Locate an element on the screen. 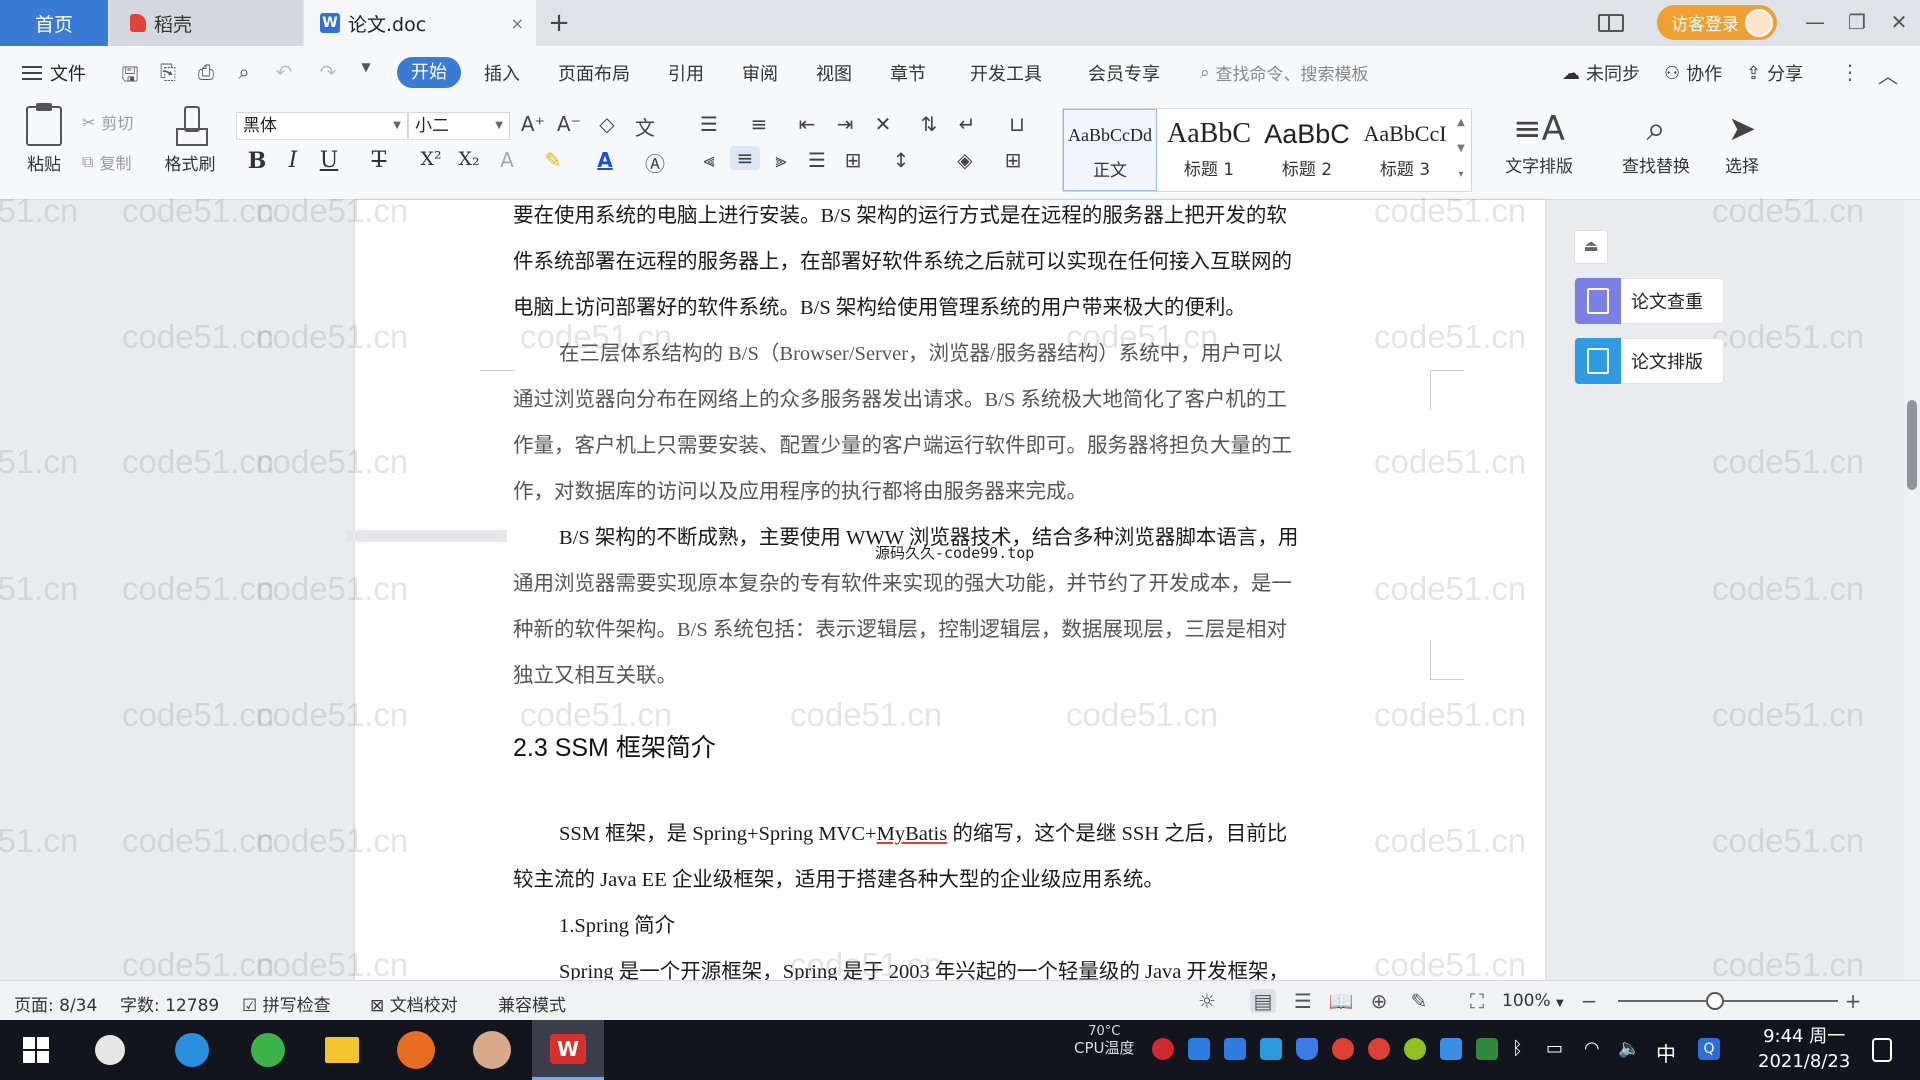 This screenshot has width=1920, height=1080. undo-icon: ↶ is located at coordinates (284, 72).